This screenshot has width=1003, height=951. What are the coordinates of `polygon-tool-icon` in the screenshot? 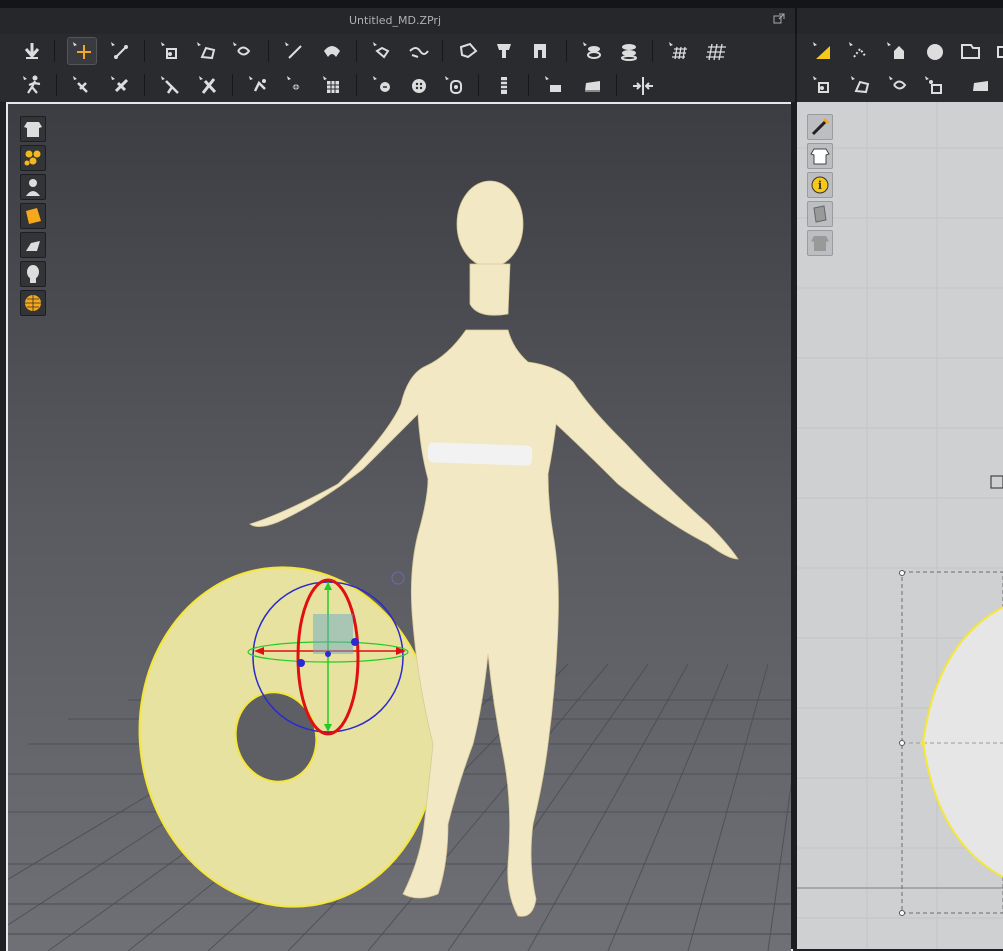 It's located at (206, 51).